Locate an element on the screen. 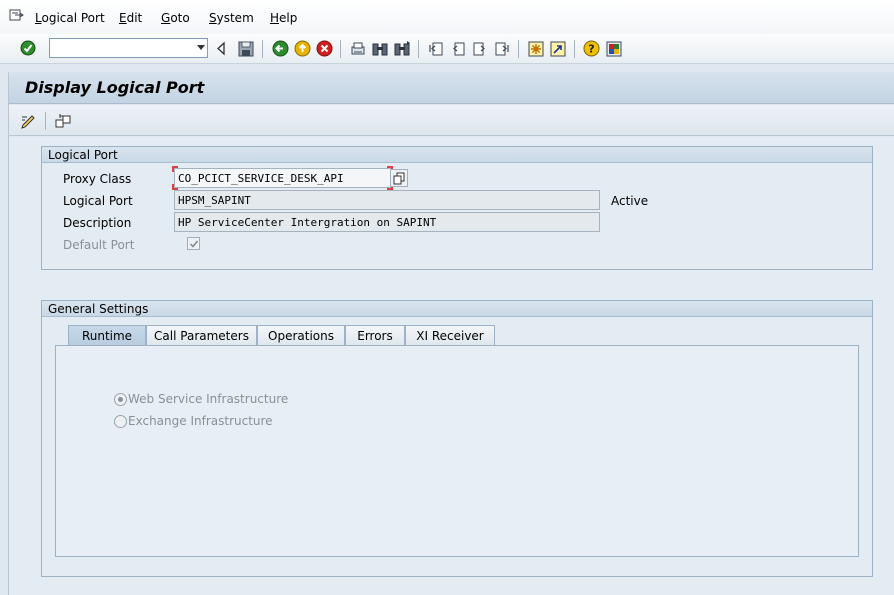 The image size is (894, 595). find-next-icon is located at coordinates (402, 49).